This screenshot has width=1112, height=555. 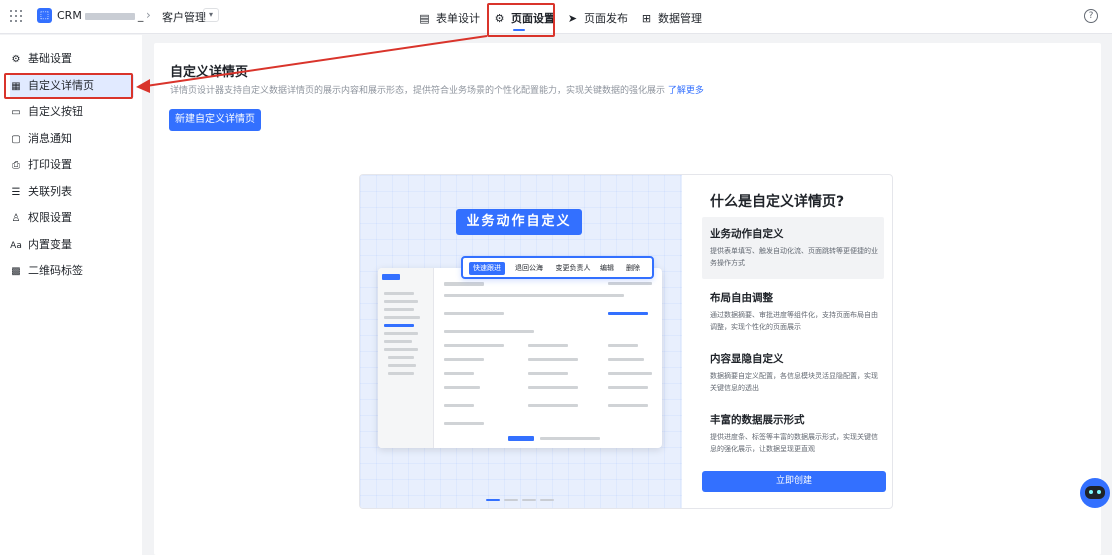 I want to click on sidebar-item-message-notice: ▢ 消息通知, so click(x=72, y=139).